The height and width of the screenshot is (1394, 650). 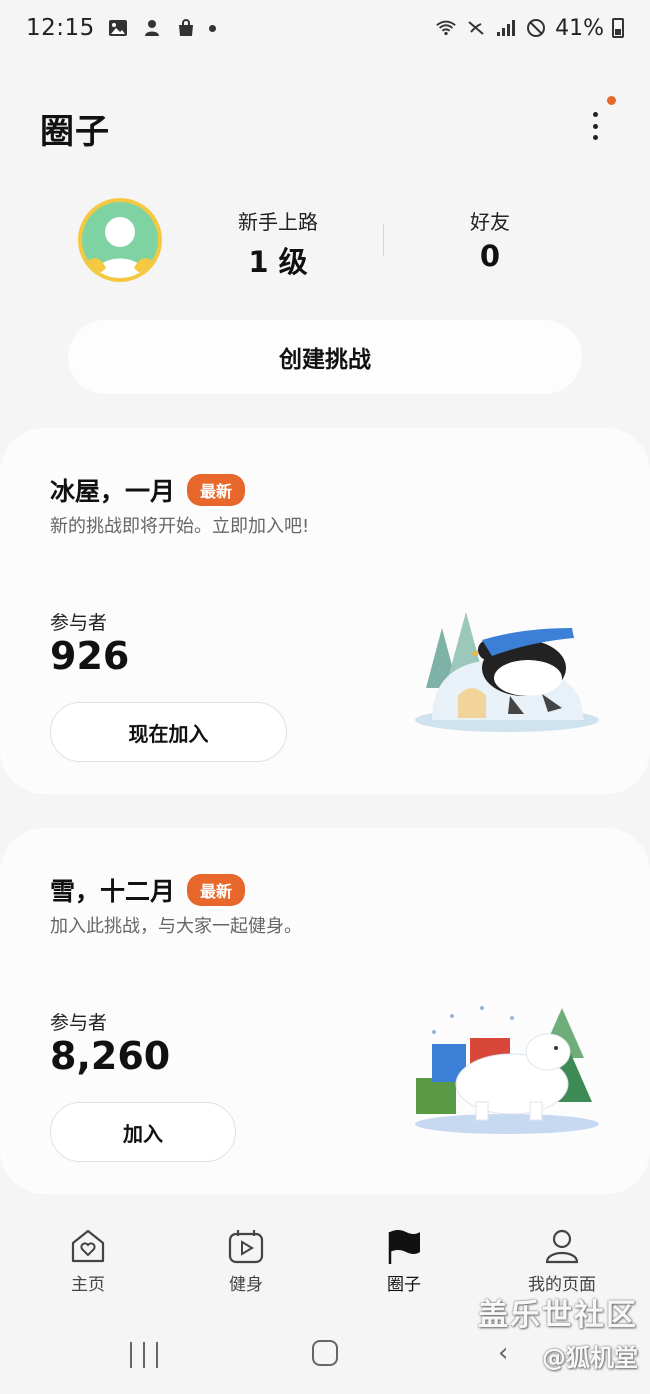 What do you see at coordinates (590, 1358) in the screenshot?
I see `watermark-sub: @狐机堂` at bounding box center [590, 1358].